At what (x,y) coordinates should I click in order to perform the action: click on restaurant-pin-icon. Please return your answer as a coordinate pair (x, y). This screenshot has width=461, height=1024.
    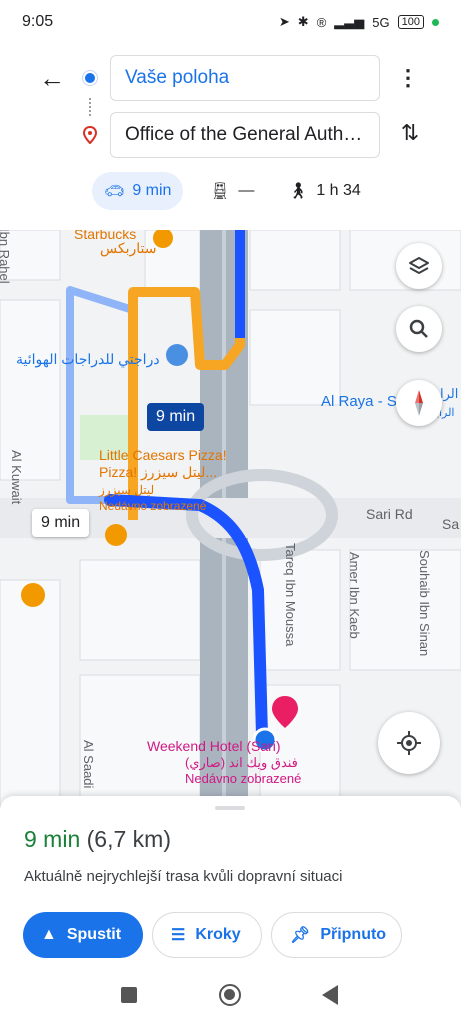
    Looking at the image, I should click on (116, 535).